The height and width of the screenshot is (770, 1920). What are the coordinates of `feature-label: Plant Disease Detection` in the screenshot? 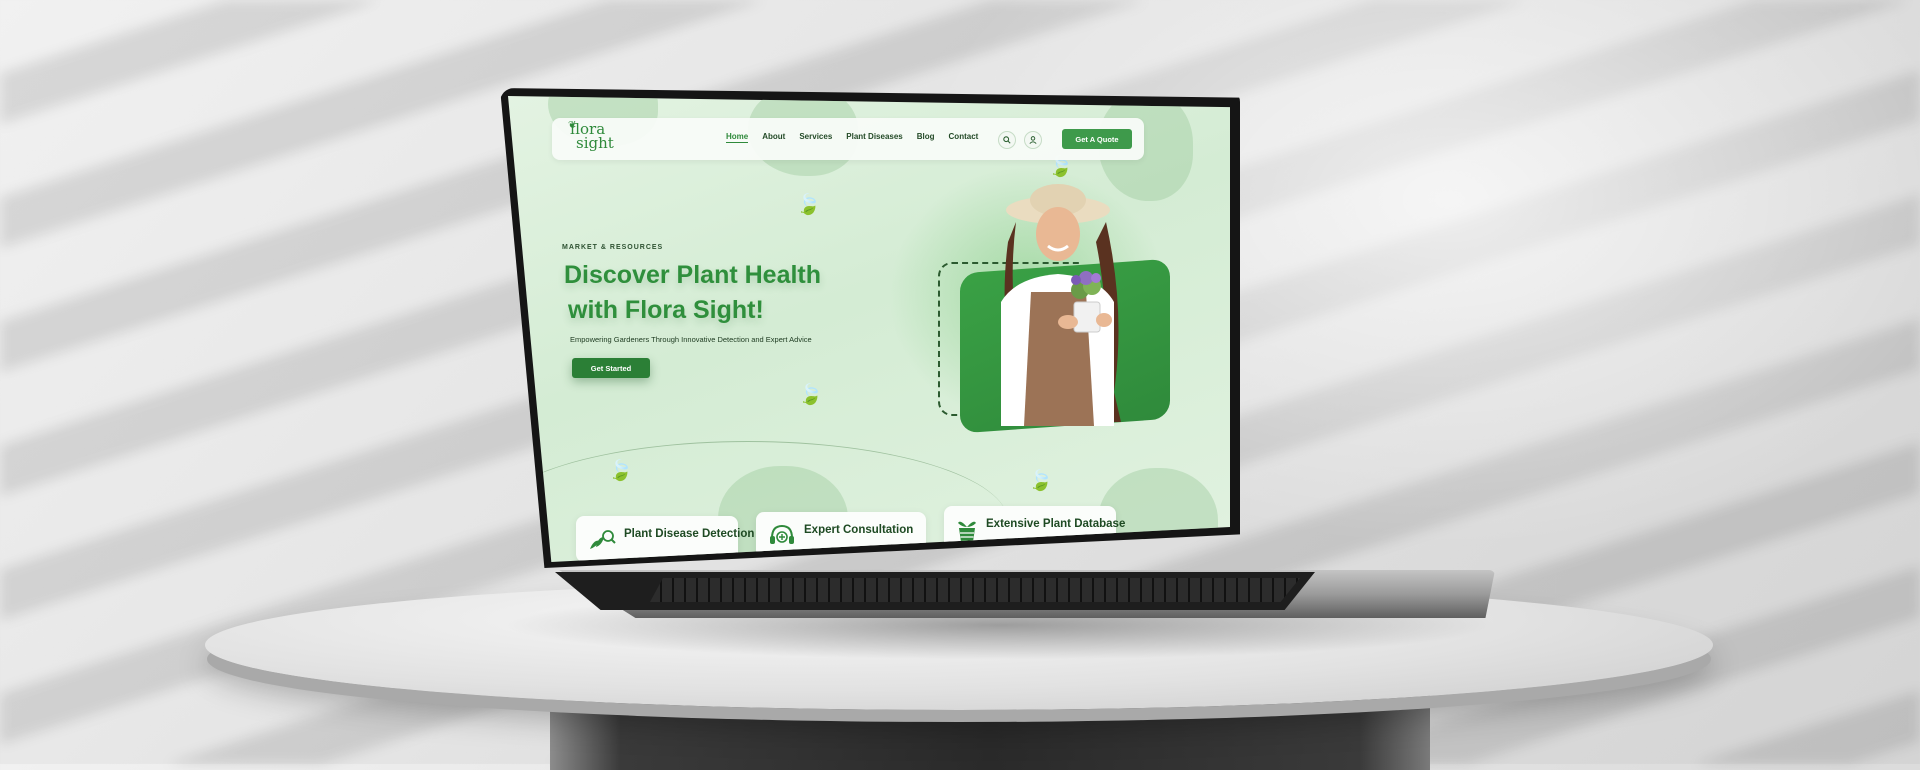 It's located at (689, 534).